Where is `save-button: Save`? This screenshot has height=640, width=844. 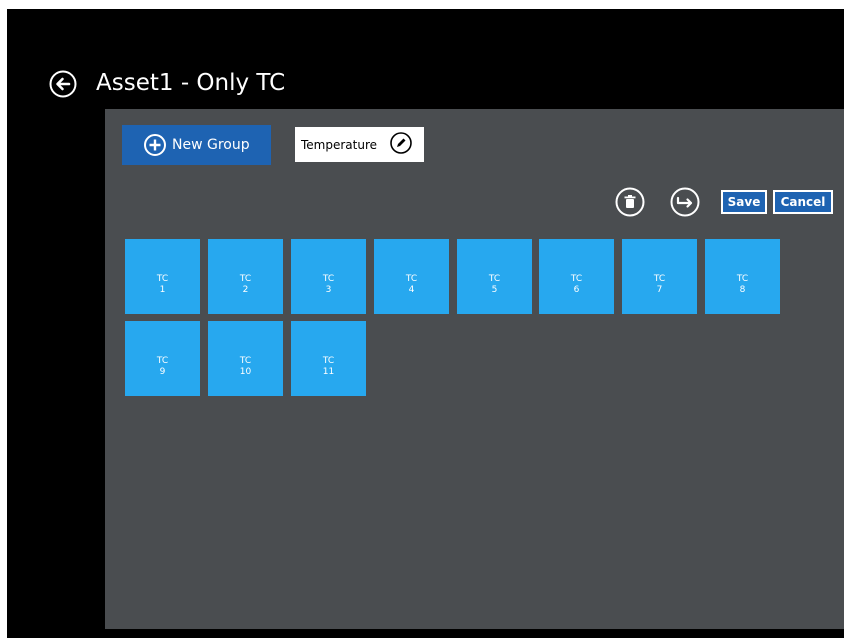 save-button: Save is located at coordinates (744, 202).